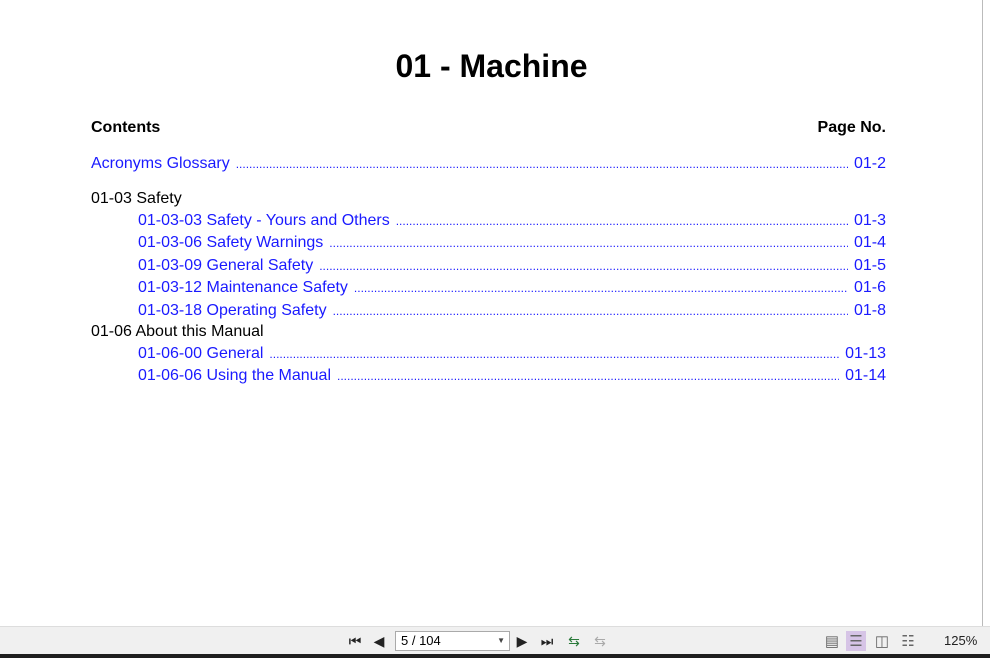  Describe the element at coordinates (491, 66) in the screenshot. I see `page-title: 01 - Machine` at that location.